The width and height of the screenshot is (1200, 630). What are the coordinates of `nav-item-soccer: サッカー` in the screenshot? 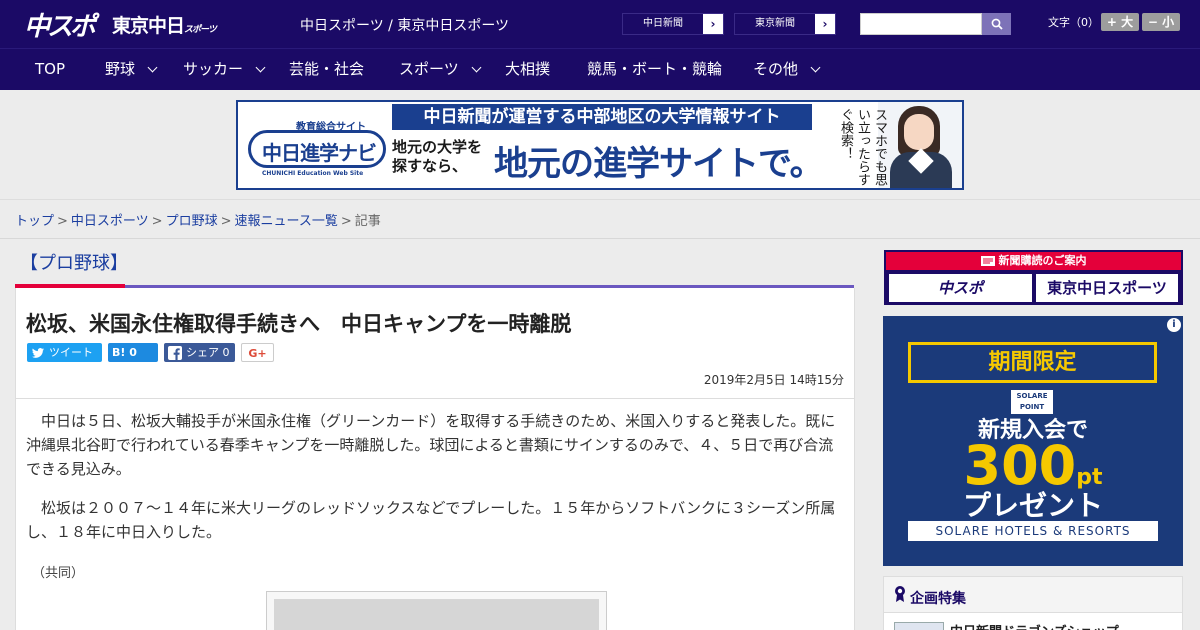 It's located at (224, 69).